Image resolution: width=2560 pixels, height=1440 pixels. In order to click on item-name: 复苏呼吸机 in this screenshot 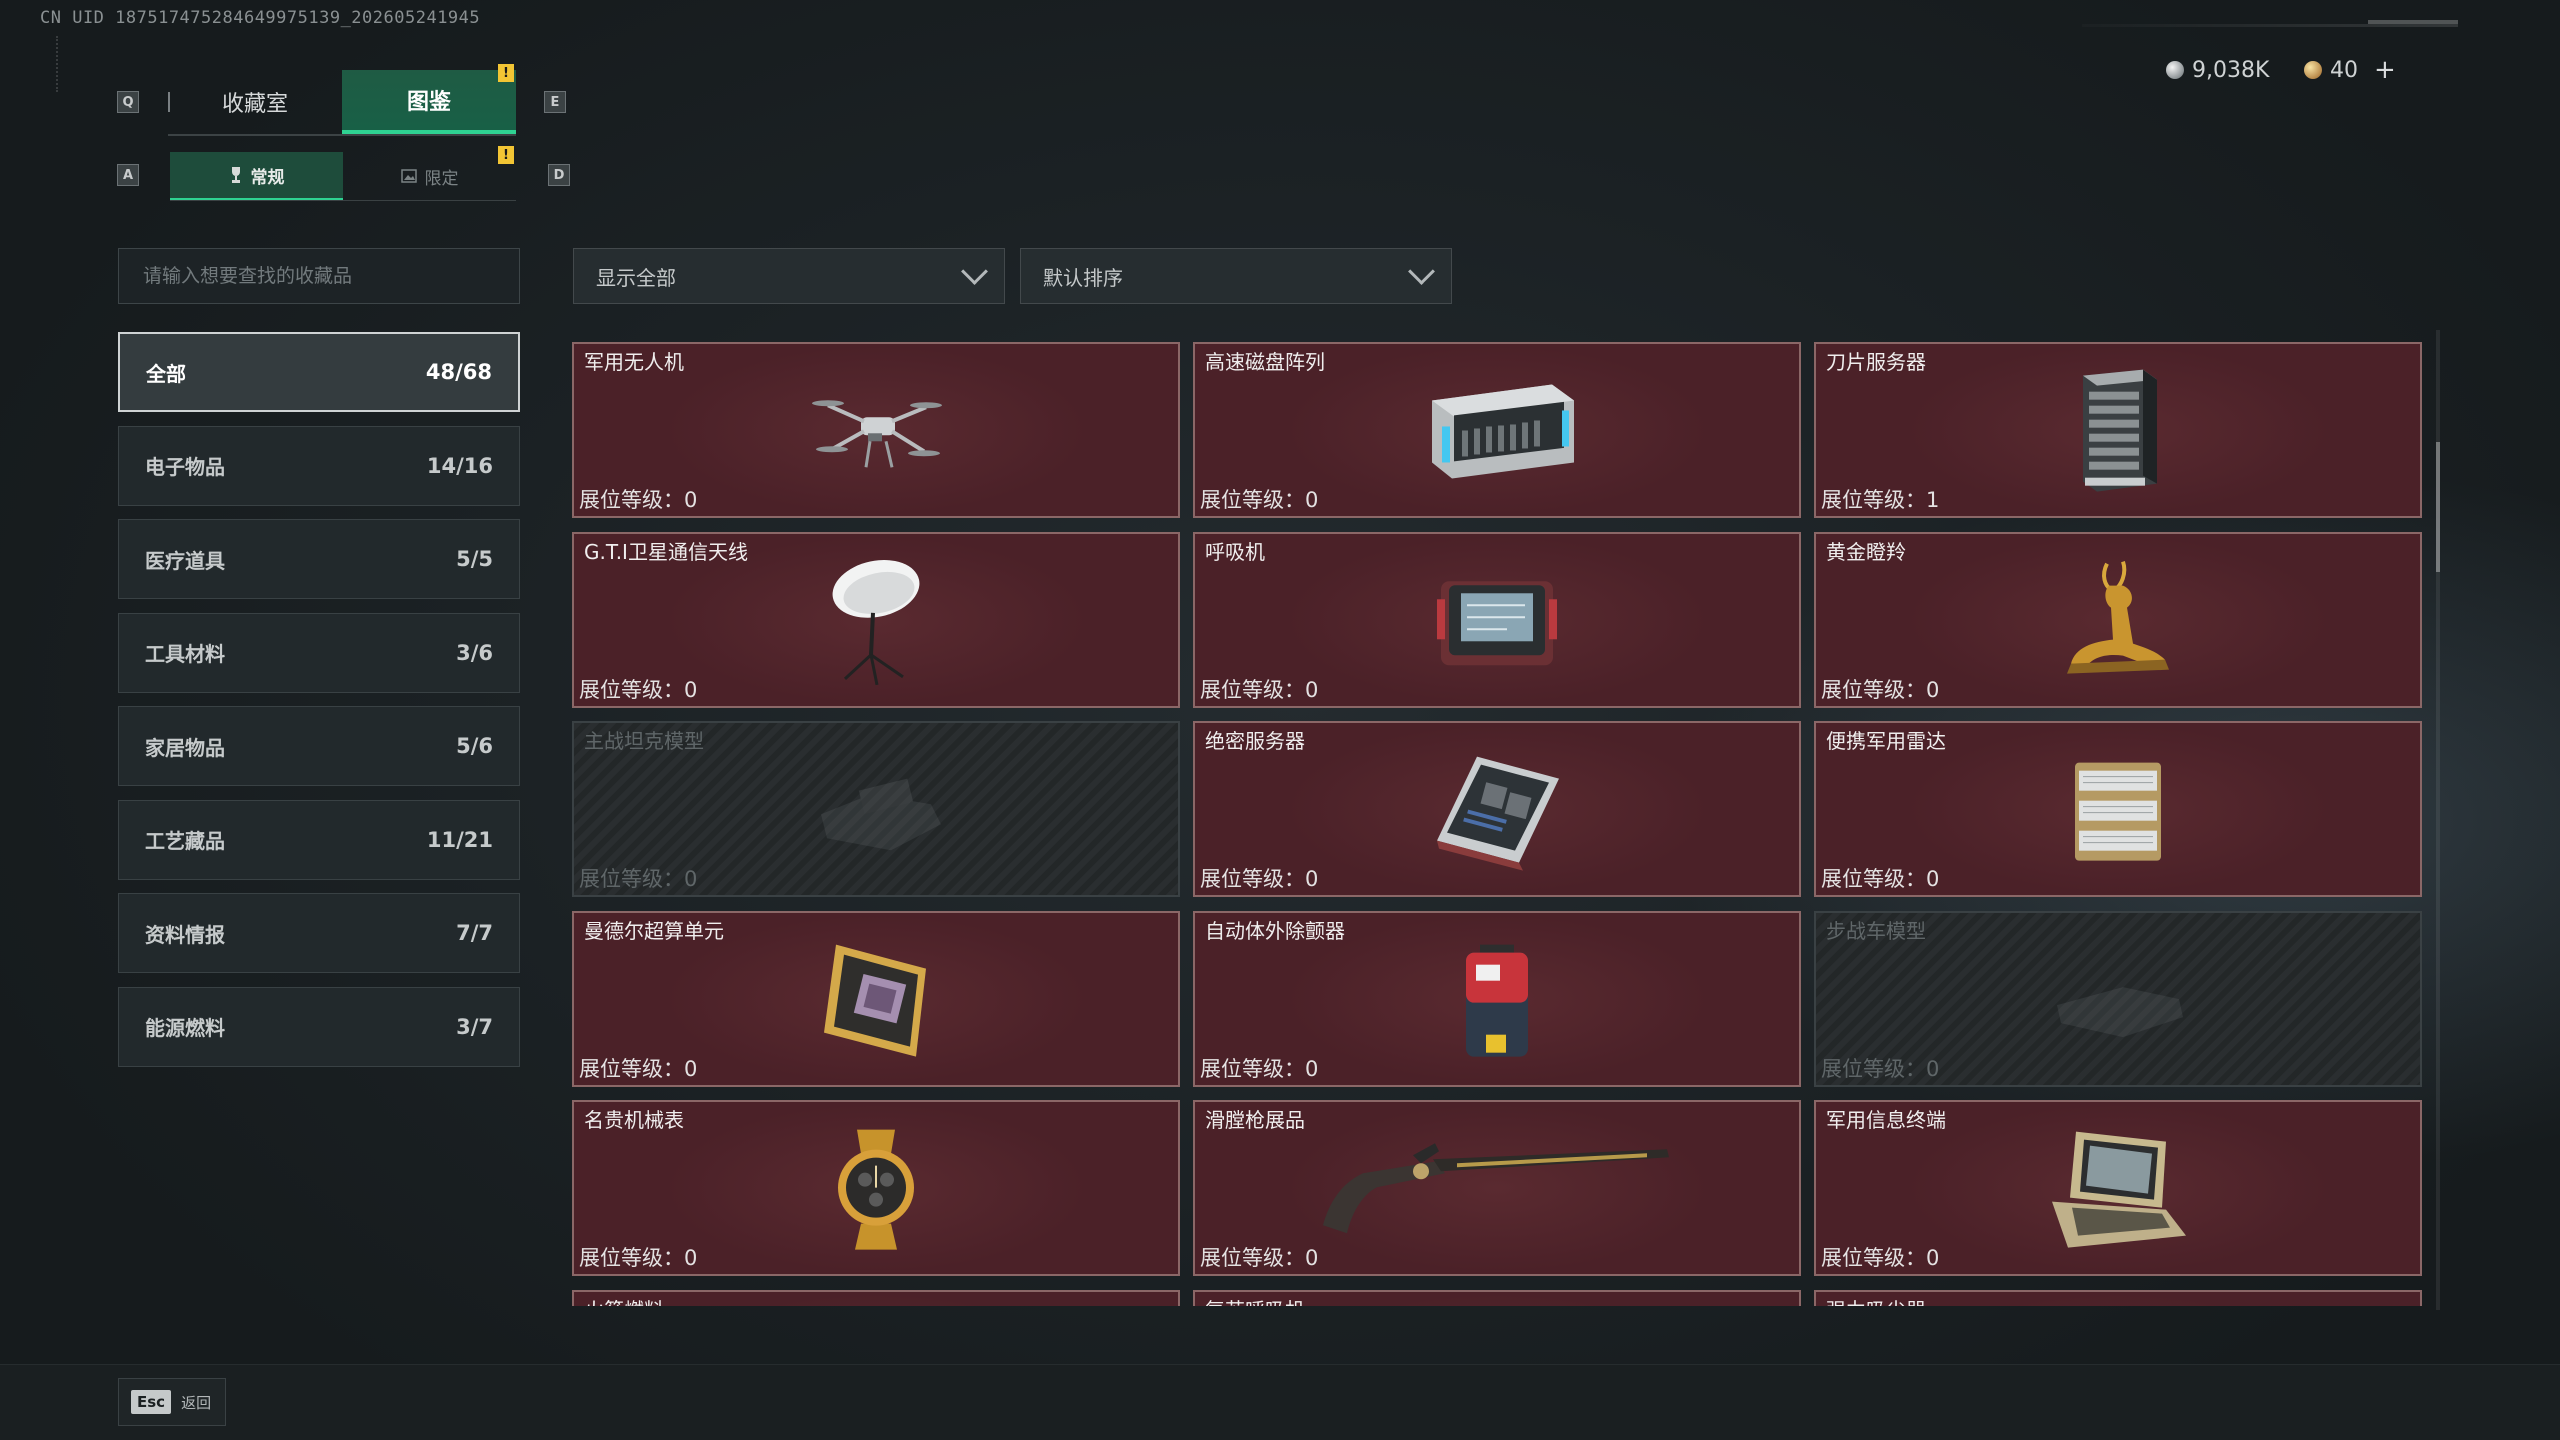, I will do `click(1255, 1300)`.